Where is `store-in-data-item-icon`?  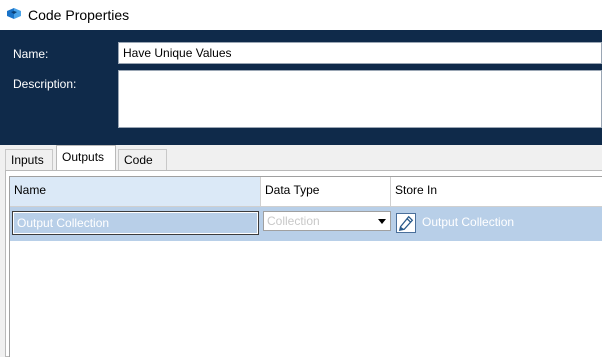
store-in-data-item-icon is located at coordinates (406, 223).